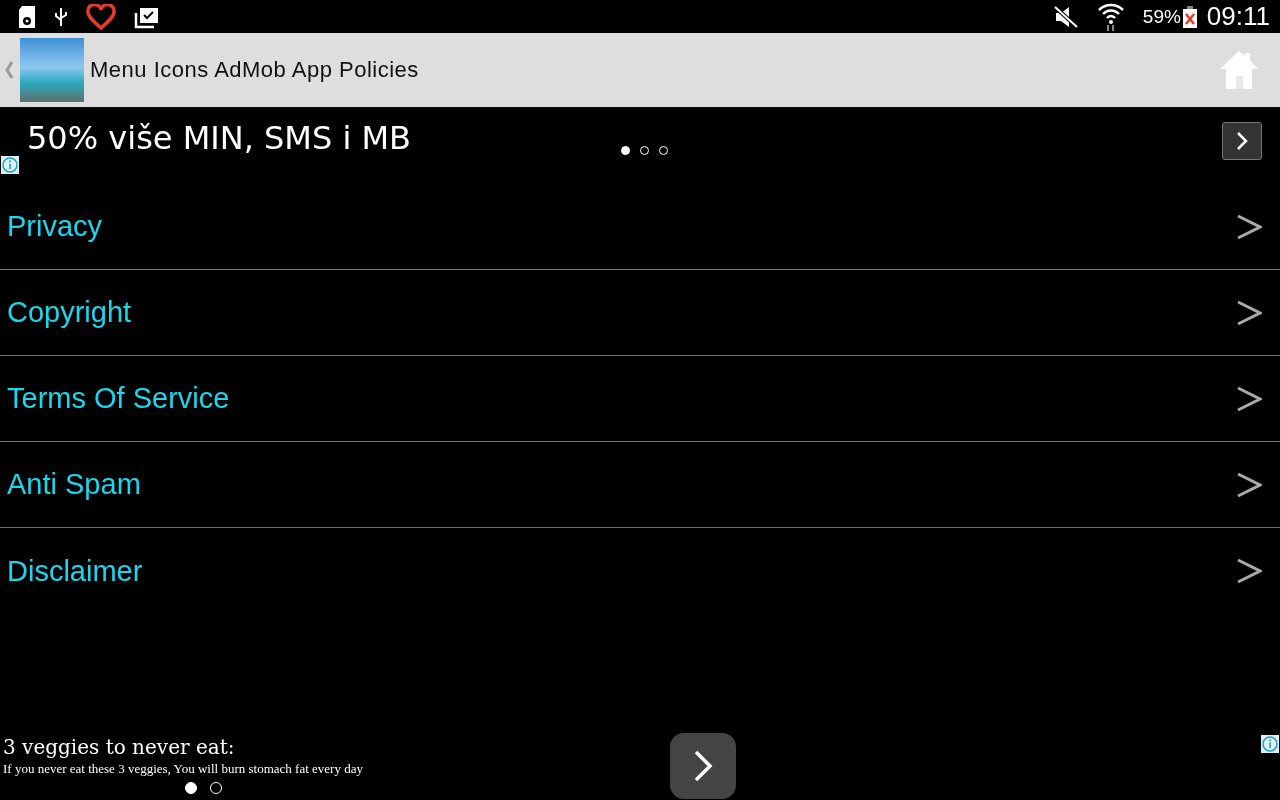  What do you see at coordinates (640, 146) in the screenshot?
I see `top-ad-banner: 50% više MIN, SMS i MB` at bounding box center [640, 146].